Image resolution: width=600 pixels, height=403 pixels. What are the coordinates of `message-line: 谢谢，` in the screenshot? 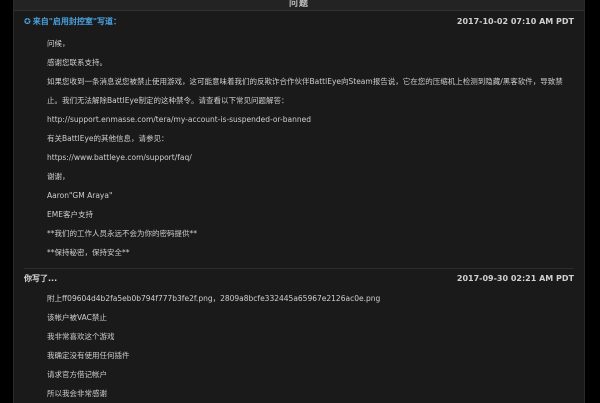 It's located at (58, 176).